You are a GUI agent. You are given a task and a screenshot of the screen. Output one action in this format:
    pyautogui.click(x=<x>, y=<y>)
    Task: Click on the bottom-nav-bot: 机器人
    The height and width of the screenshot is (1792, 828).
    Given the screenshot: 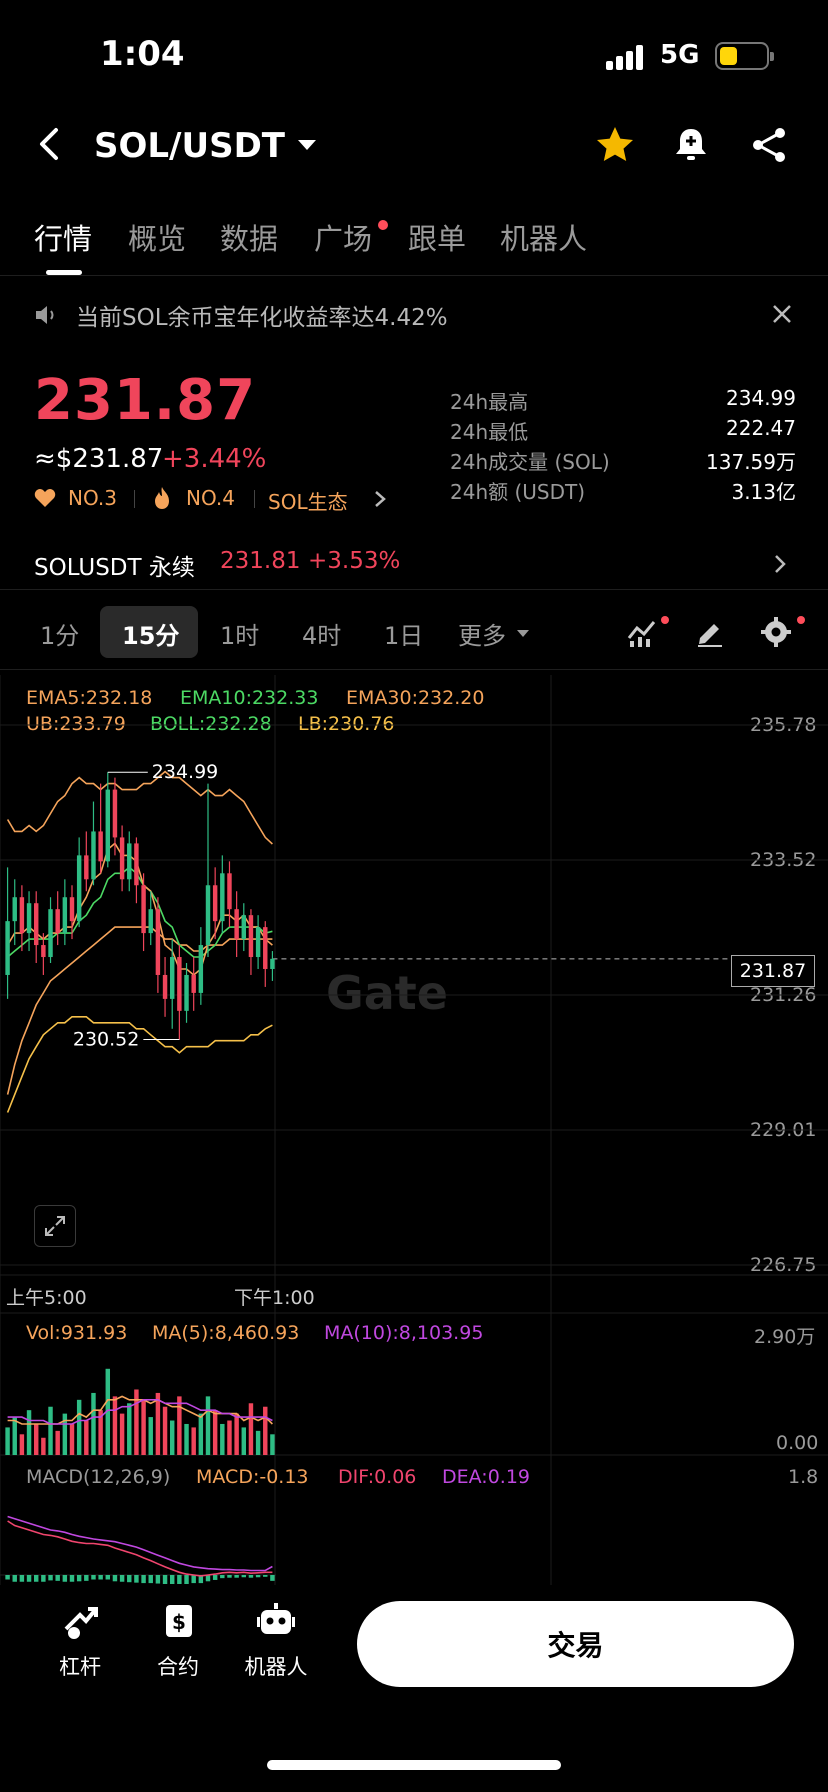 What is the action you would take?
    pyautogui.click(x=276, y=1651)
    